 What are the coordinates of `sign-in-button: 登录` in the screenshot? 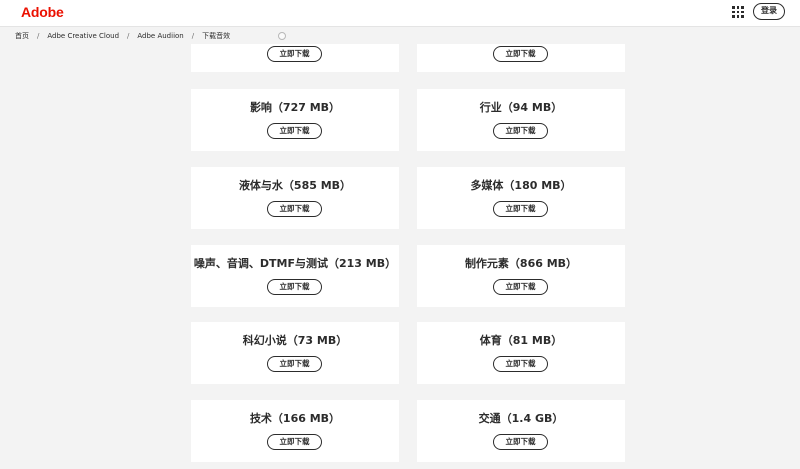 It's located at (769, 11).